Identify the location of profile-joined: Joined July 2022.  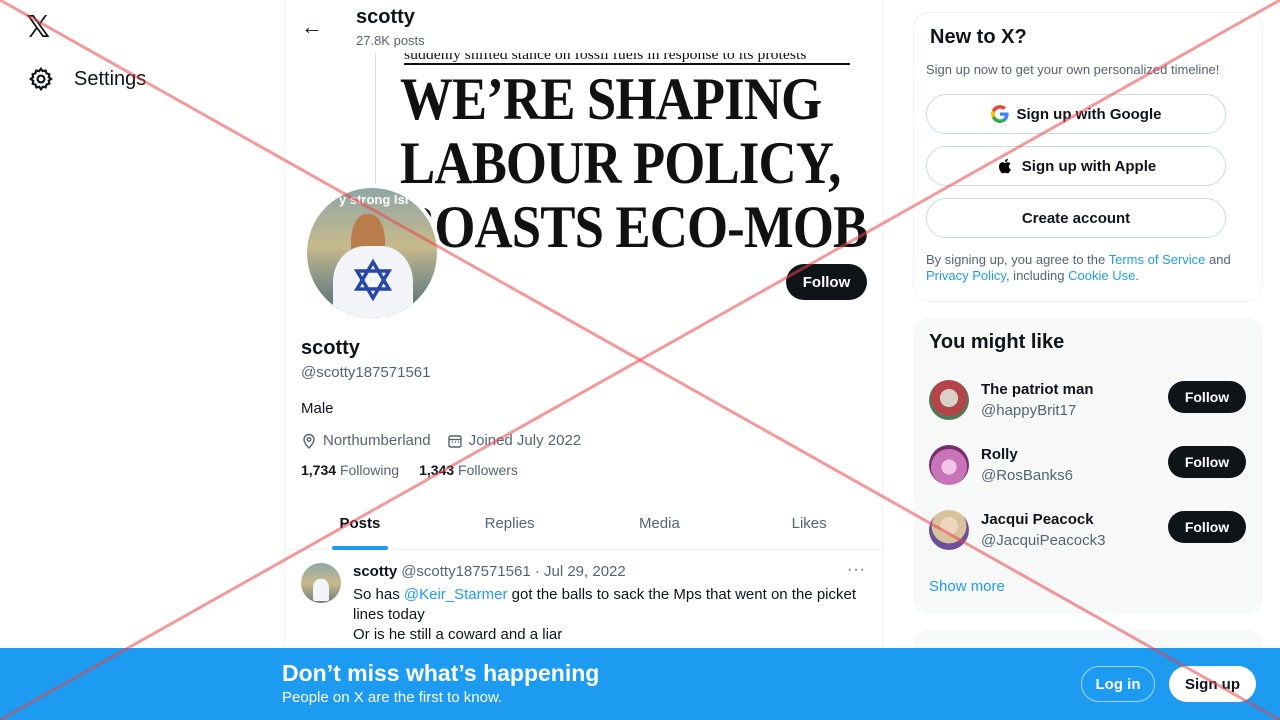
(514, 440).